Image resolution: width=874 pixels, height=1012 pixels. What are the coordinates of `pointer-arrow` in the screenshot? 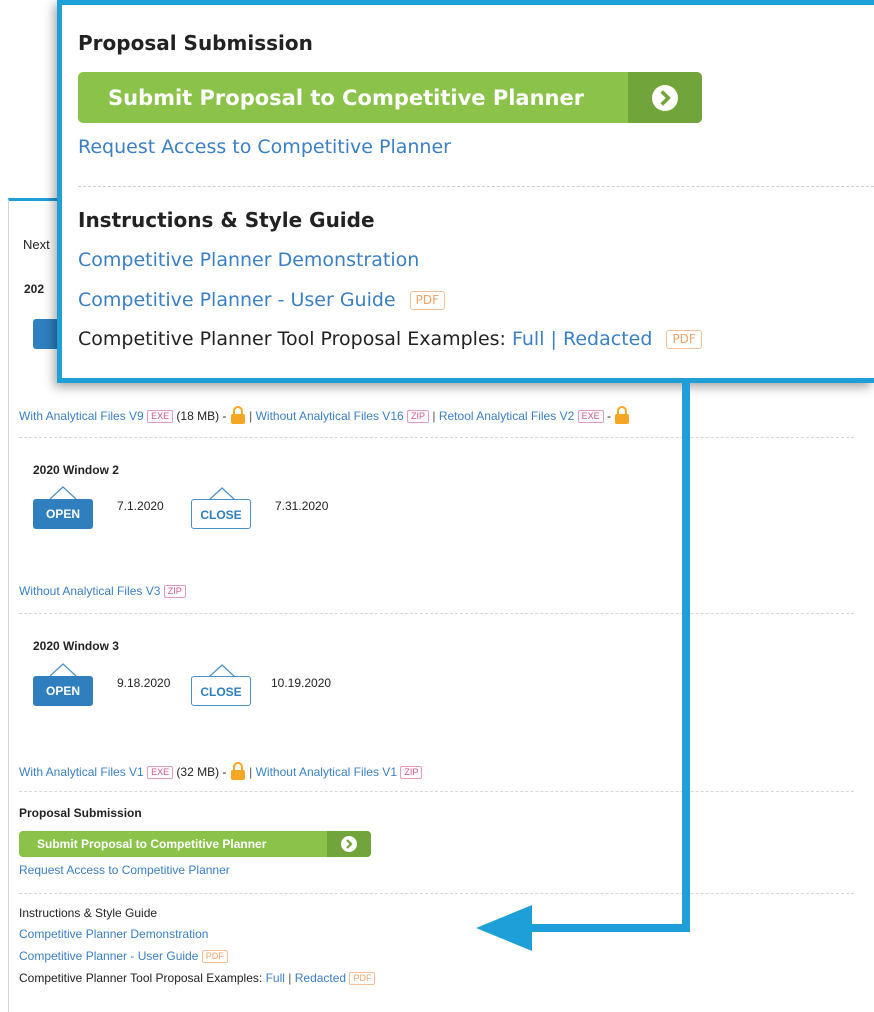 It's located at (583, 667).